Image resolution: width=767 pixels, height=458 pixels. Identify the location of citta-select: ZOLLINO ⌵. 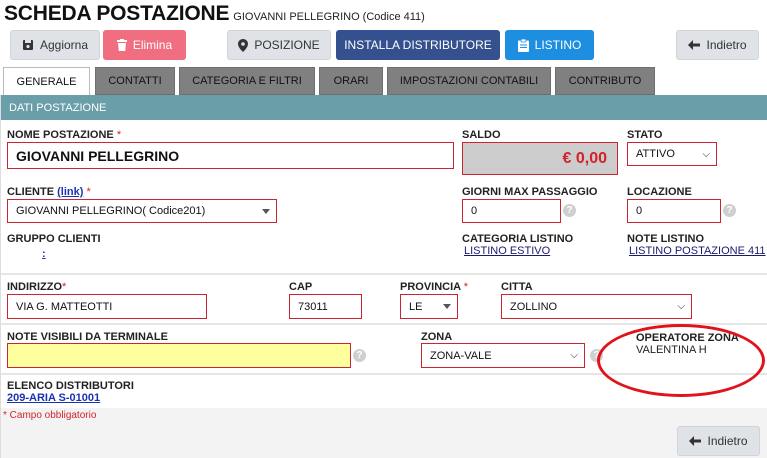
(596, 306).